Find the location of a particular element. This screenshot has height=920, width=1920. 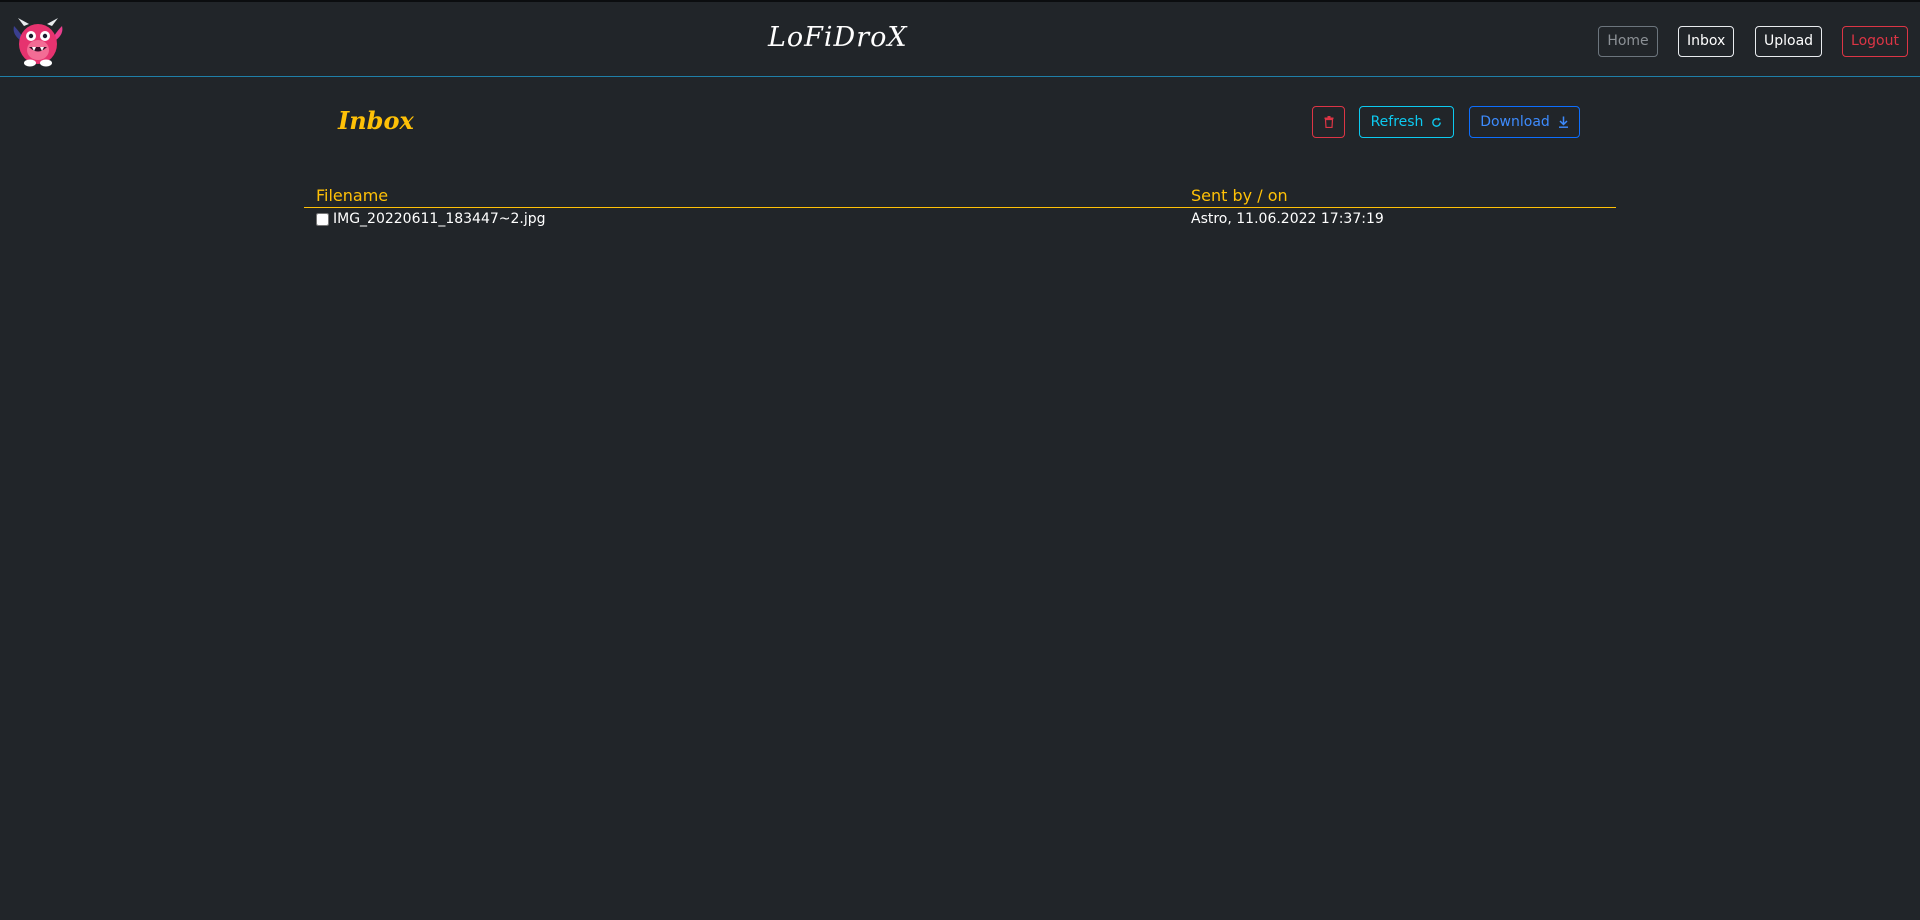

refresh-label: Refresh is located at coordinates (1397, 122).